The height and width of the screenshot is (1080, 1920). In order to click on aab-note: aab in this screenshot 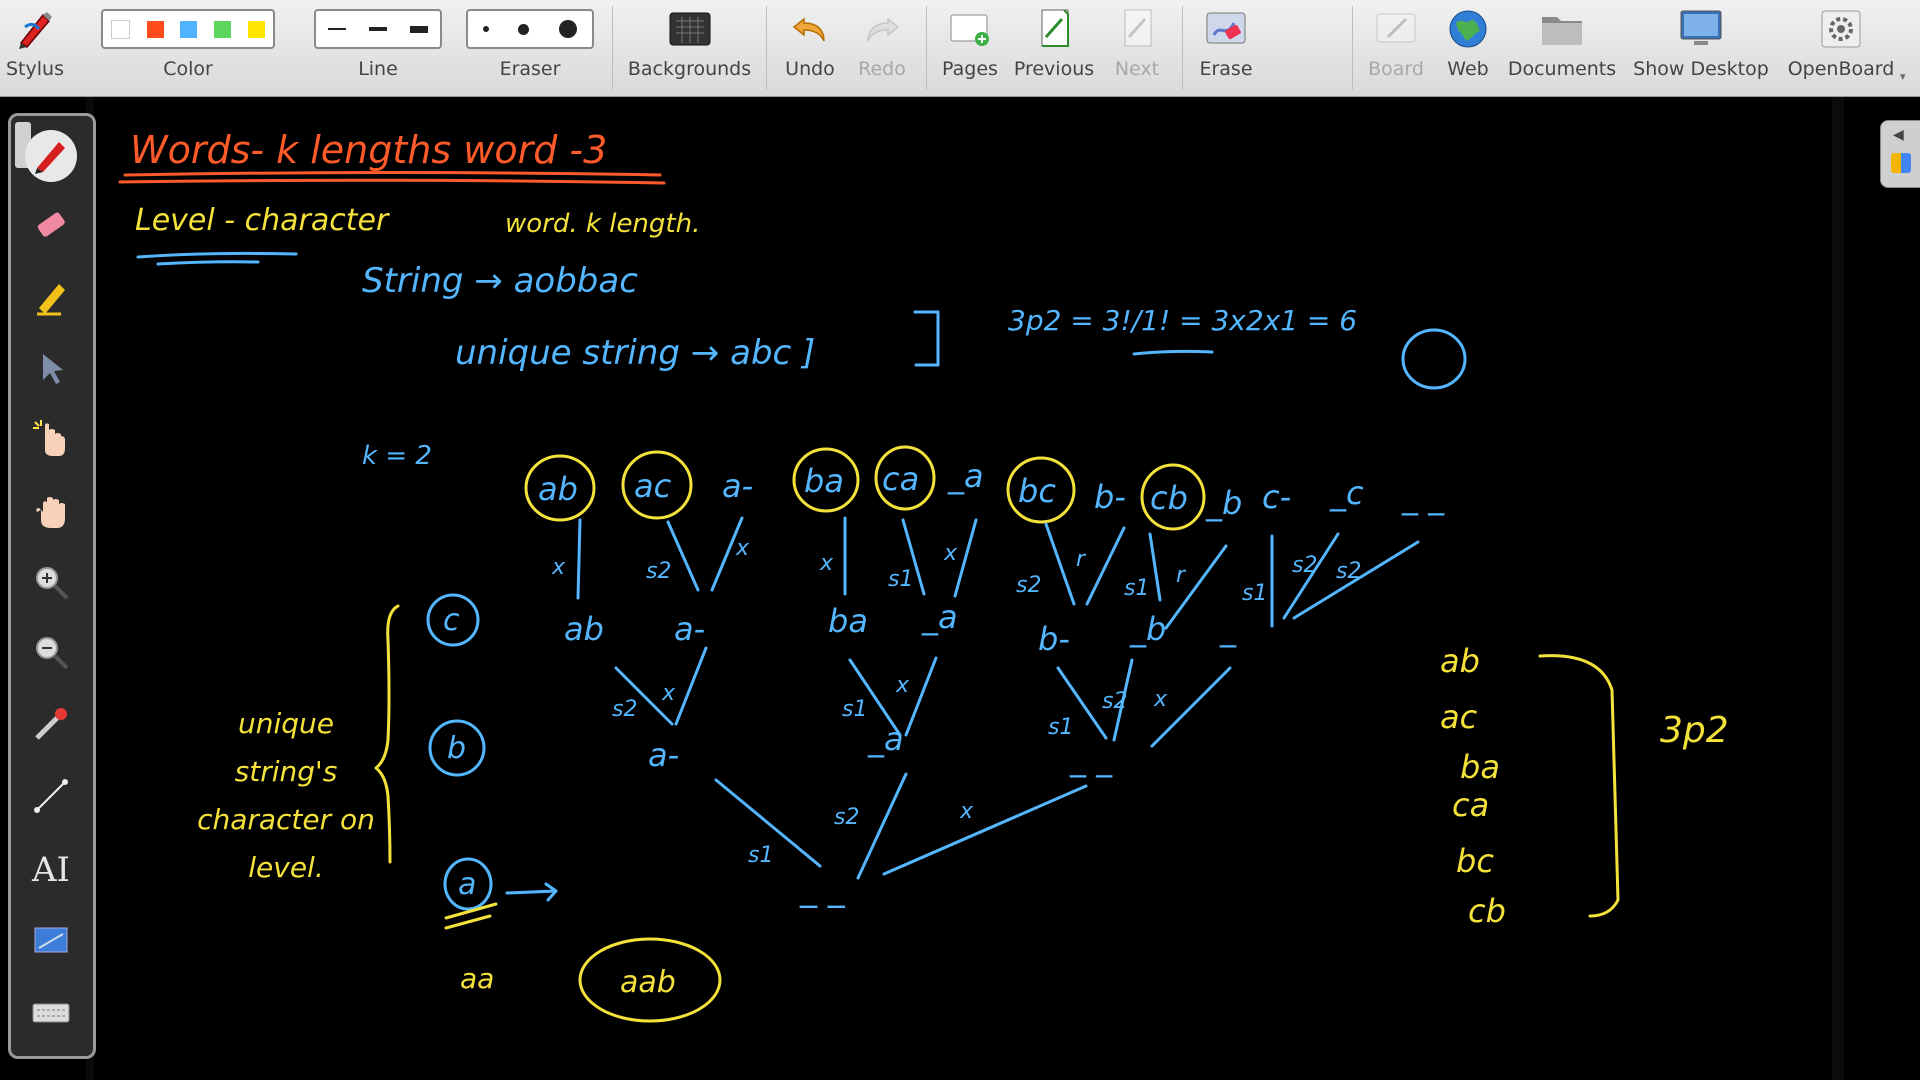, I will do `click(648, 982)`.